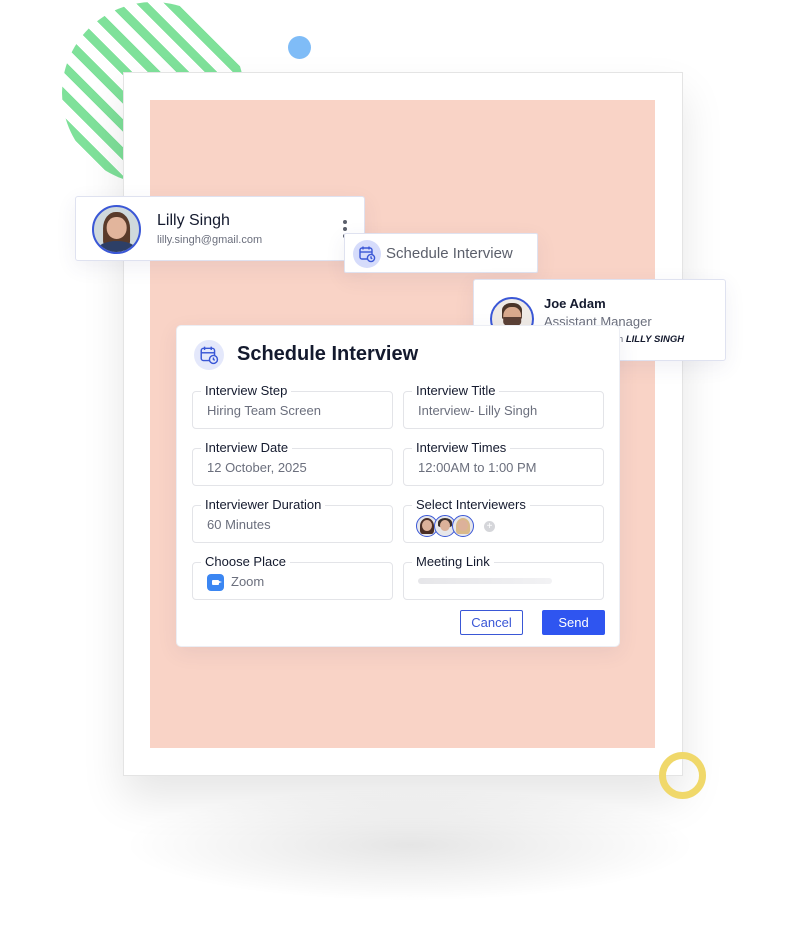 This screenshot has width=800, height=937. What do you see at coordinates (292, 520) in the screenshot?
I see `interviewer-duration-field: Interviewer Duration 60 Minutes` at bounding box center [292, 520].